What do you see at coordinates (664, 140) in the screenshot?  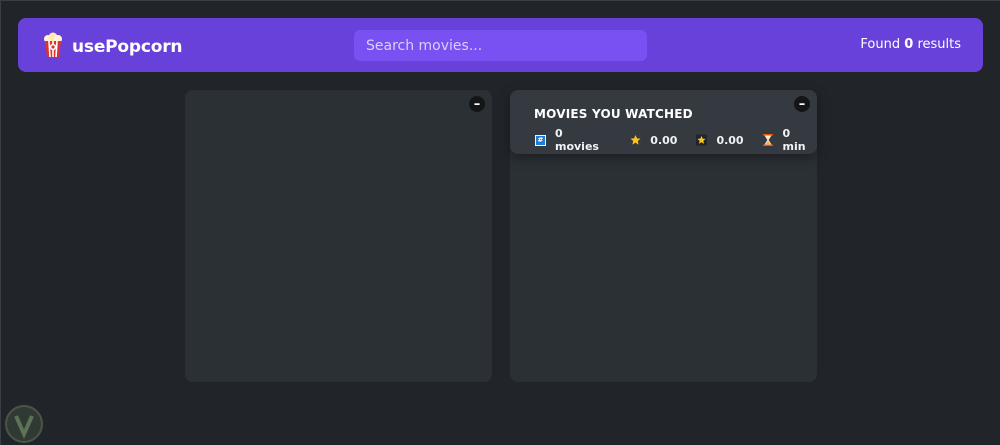 I see `stat-imdb-value: 0.00` at bounding box center [664, 140].